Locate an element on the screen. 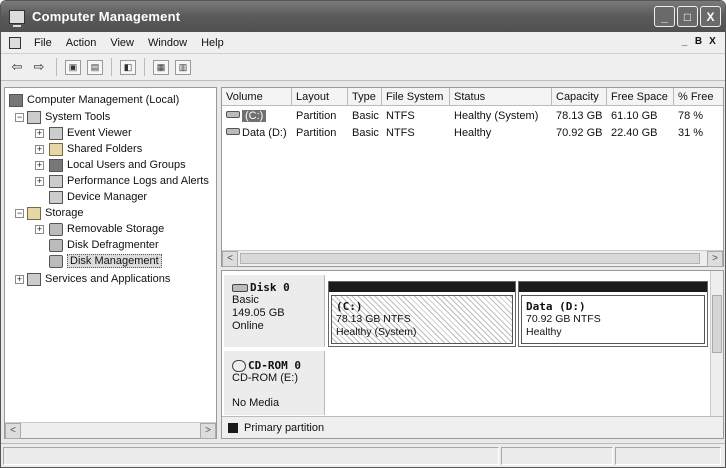 This screenshot has width=726, height=468. column-header-status: Status is located at coordinates (501, 97).